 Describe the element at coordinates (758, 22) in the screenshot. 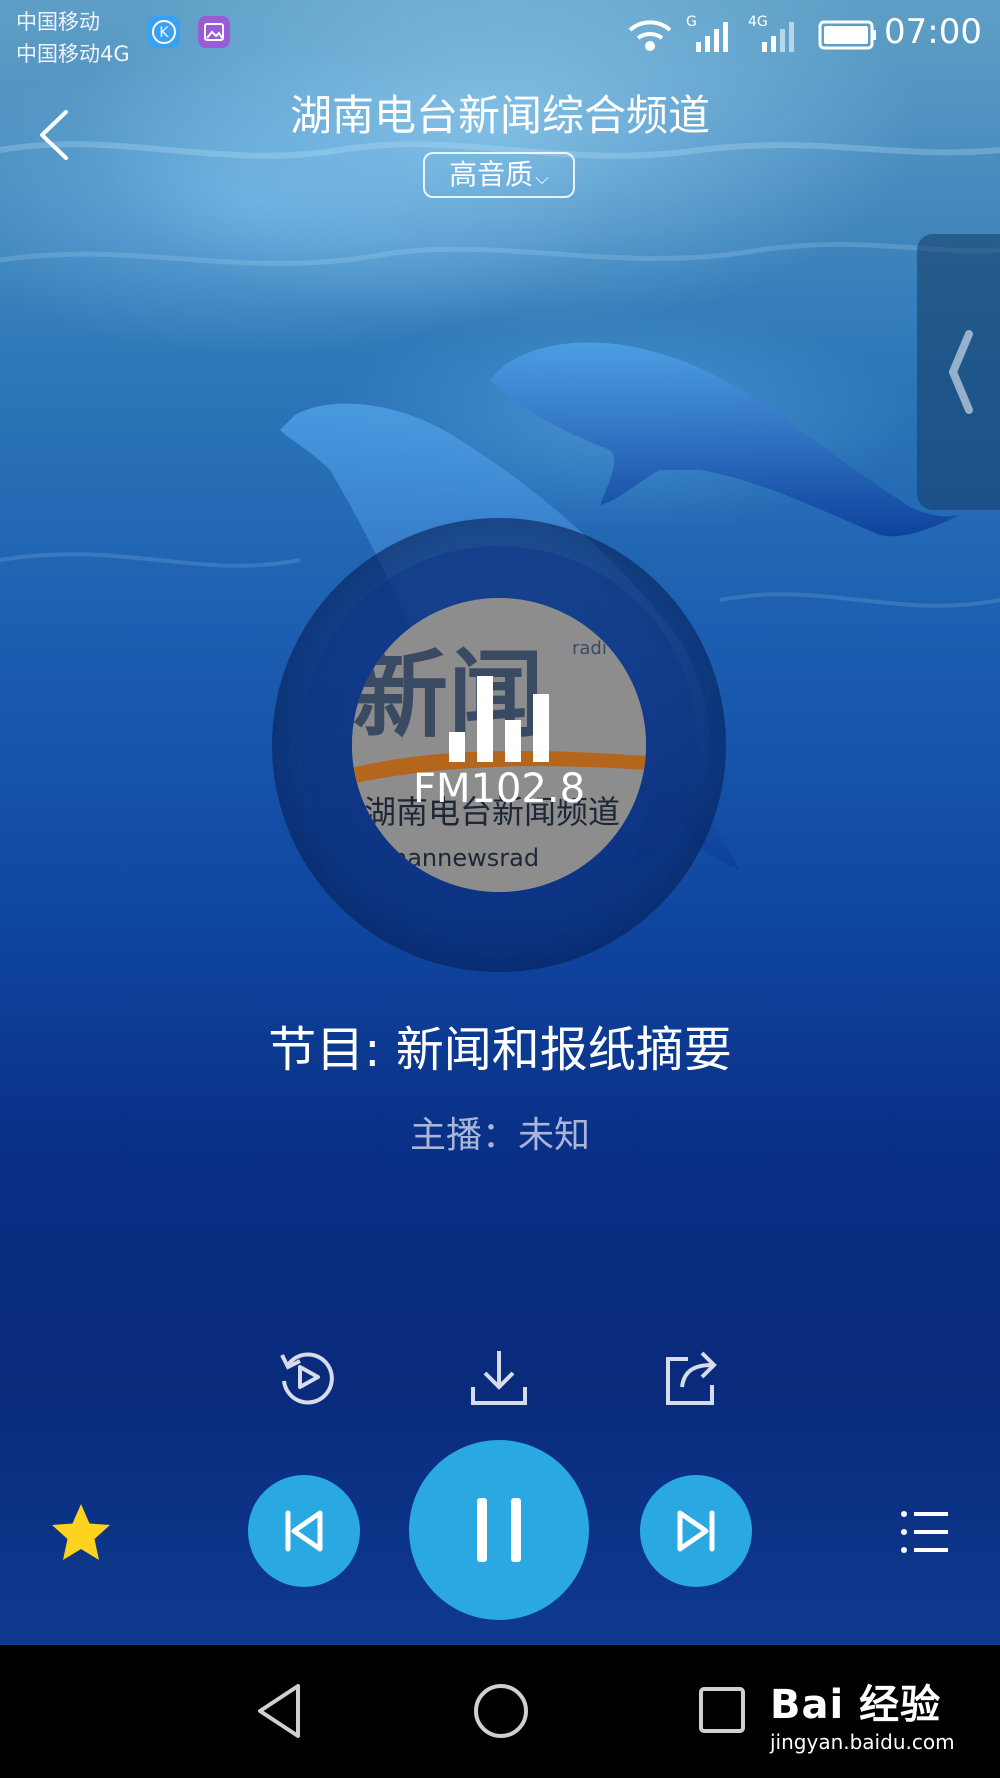

I see `network-label-4g: 4G` at that location.